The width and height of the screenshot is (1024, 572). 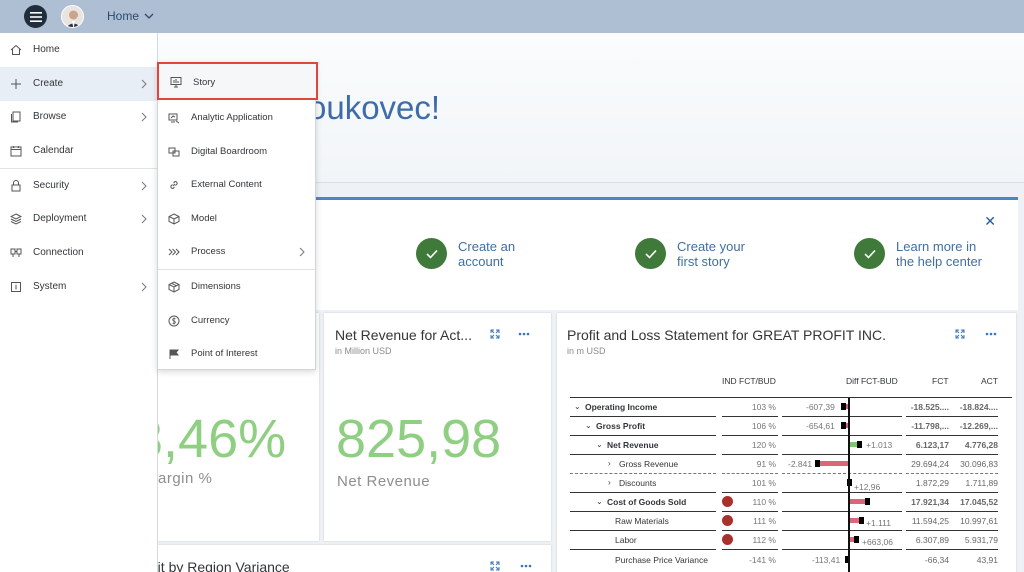 What do you see at coordinates (174, 321) in the screenshot?
I see `currency-icon` at bounding box center [174, 321].